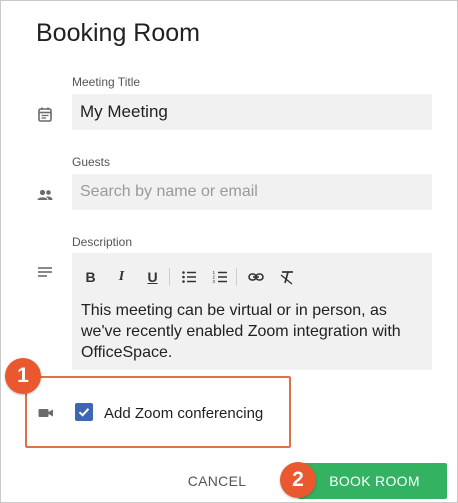  I want to click on underline-icon: U, so click(152, 277).